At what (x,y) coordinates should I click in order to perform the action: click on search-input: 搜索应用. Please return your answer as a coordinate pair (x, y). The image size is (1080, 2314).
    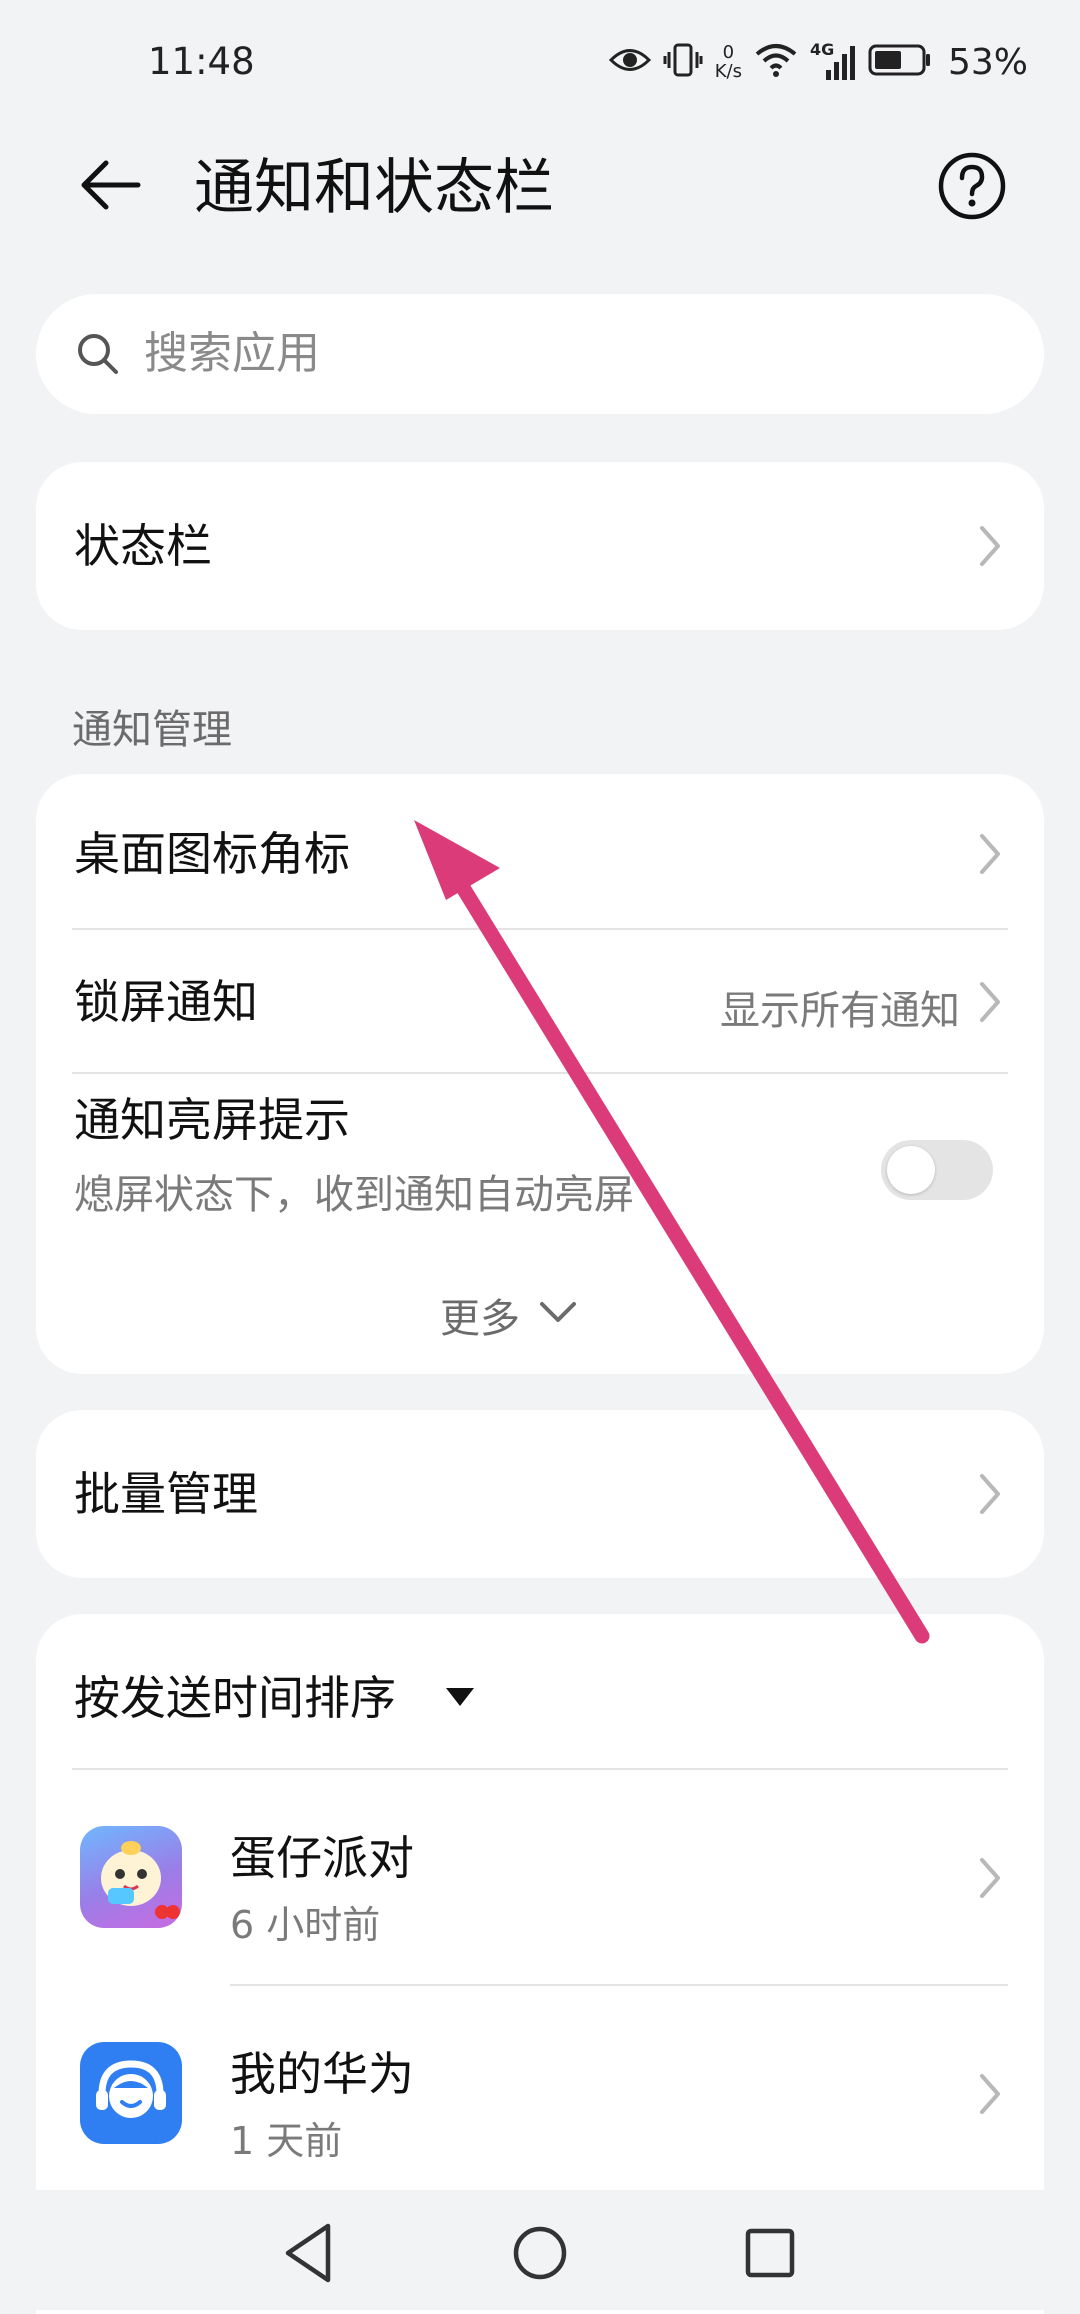
    Looking at the image, I should click on (232, 354).